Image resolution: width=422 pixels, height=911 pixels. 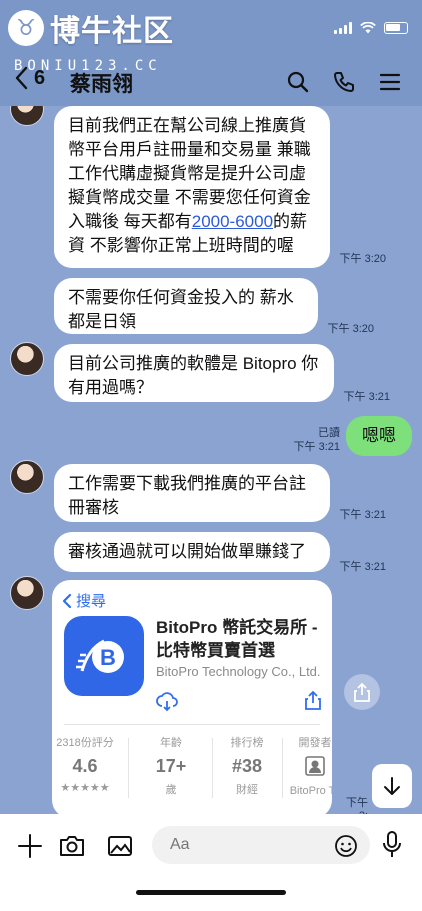 I want to click on plus-icon, so click(x=30, y=846).